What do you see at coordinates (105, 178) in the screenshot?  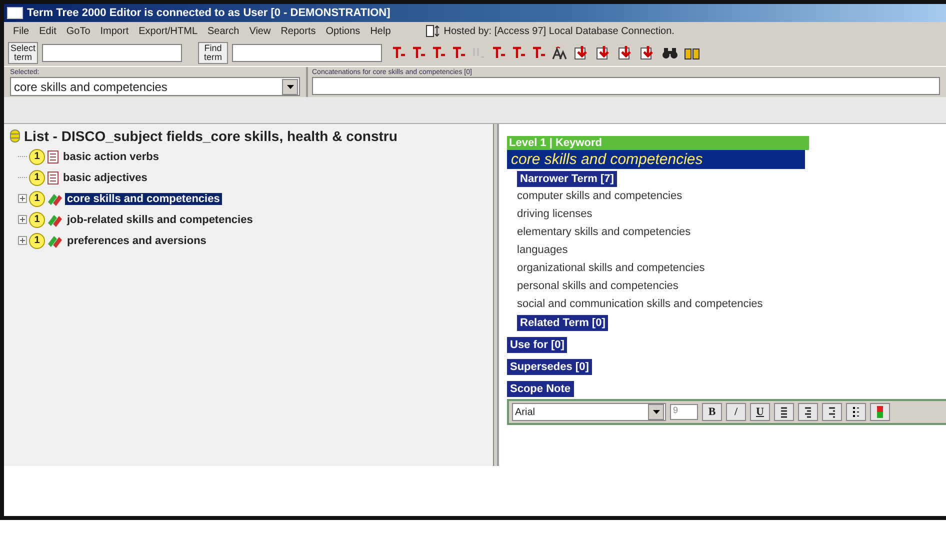 I see `tree-item: basic adjectives` at bounding box center [105, 178].